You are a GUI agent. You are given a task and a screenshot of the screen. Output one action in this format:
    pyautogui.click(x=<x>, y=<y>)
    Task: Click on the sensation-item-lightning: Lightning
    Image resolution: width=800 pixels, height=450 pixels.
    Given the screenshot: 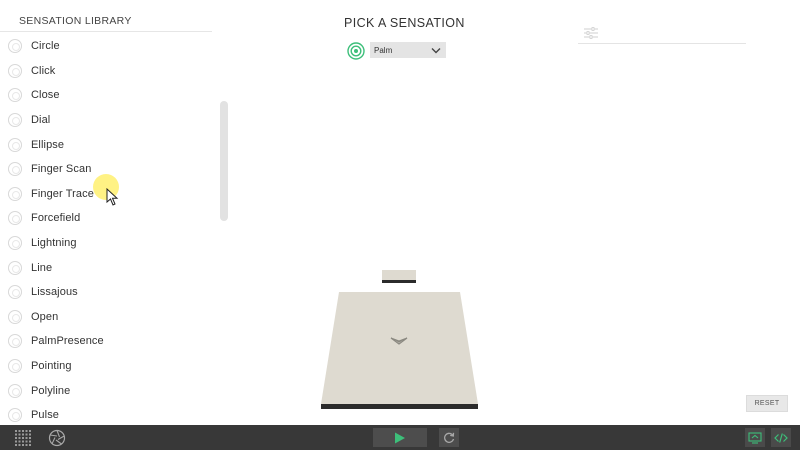 What is the action you would take?
    pyautogui.click(x=106, y=243)
    